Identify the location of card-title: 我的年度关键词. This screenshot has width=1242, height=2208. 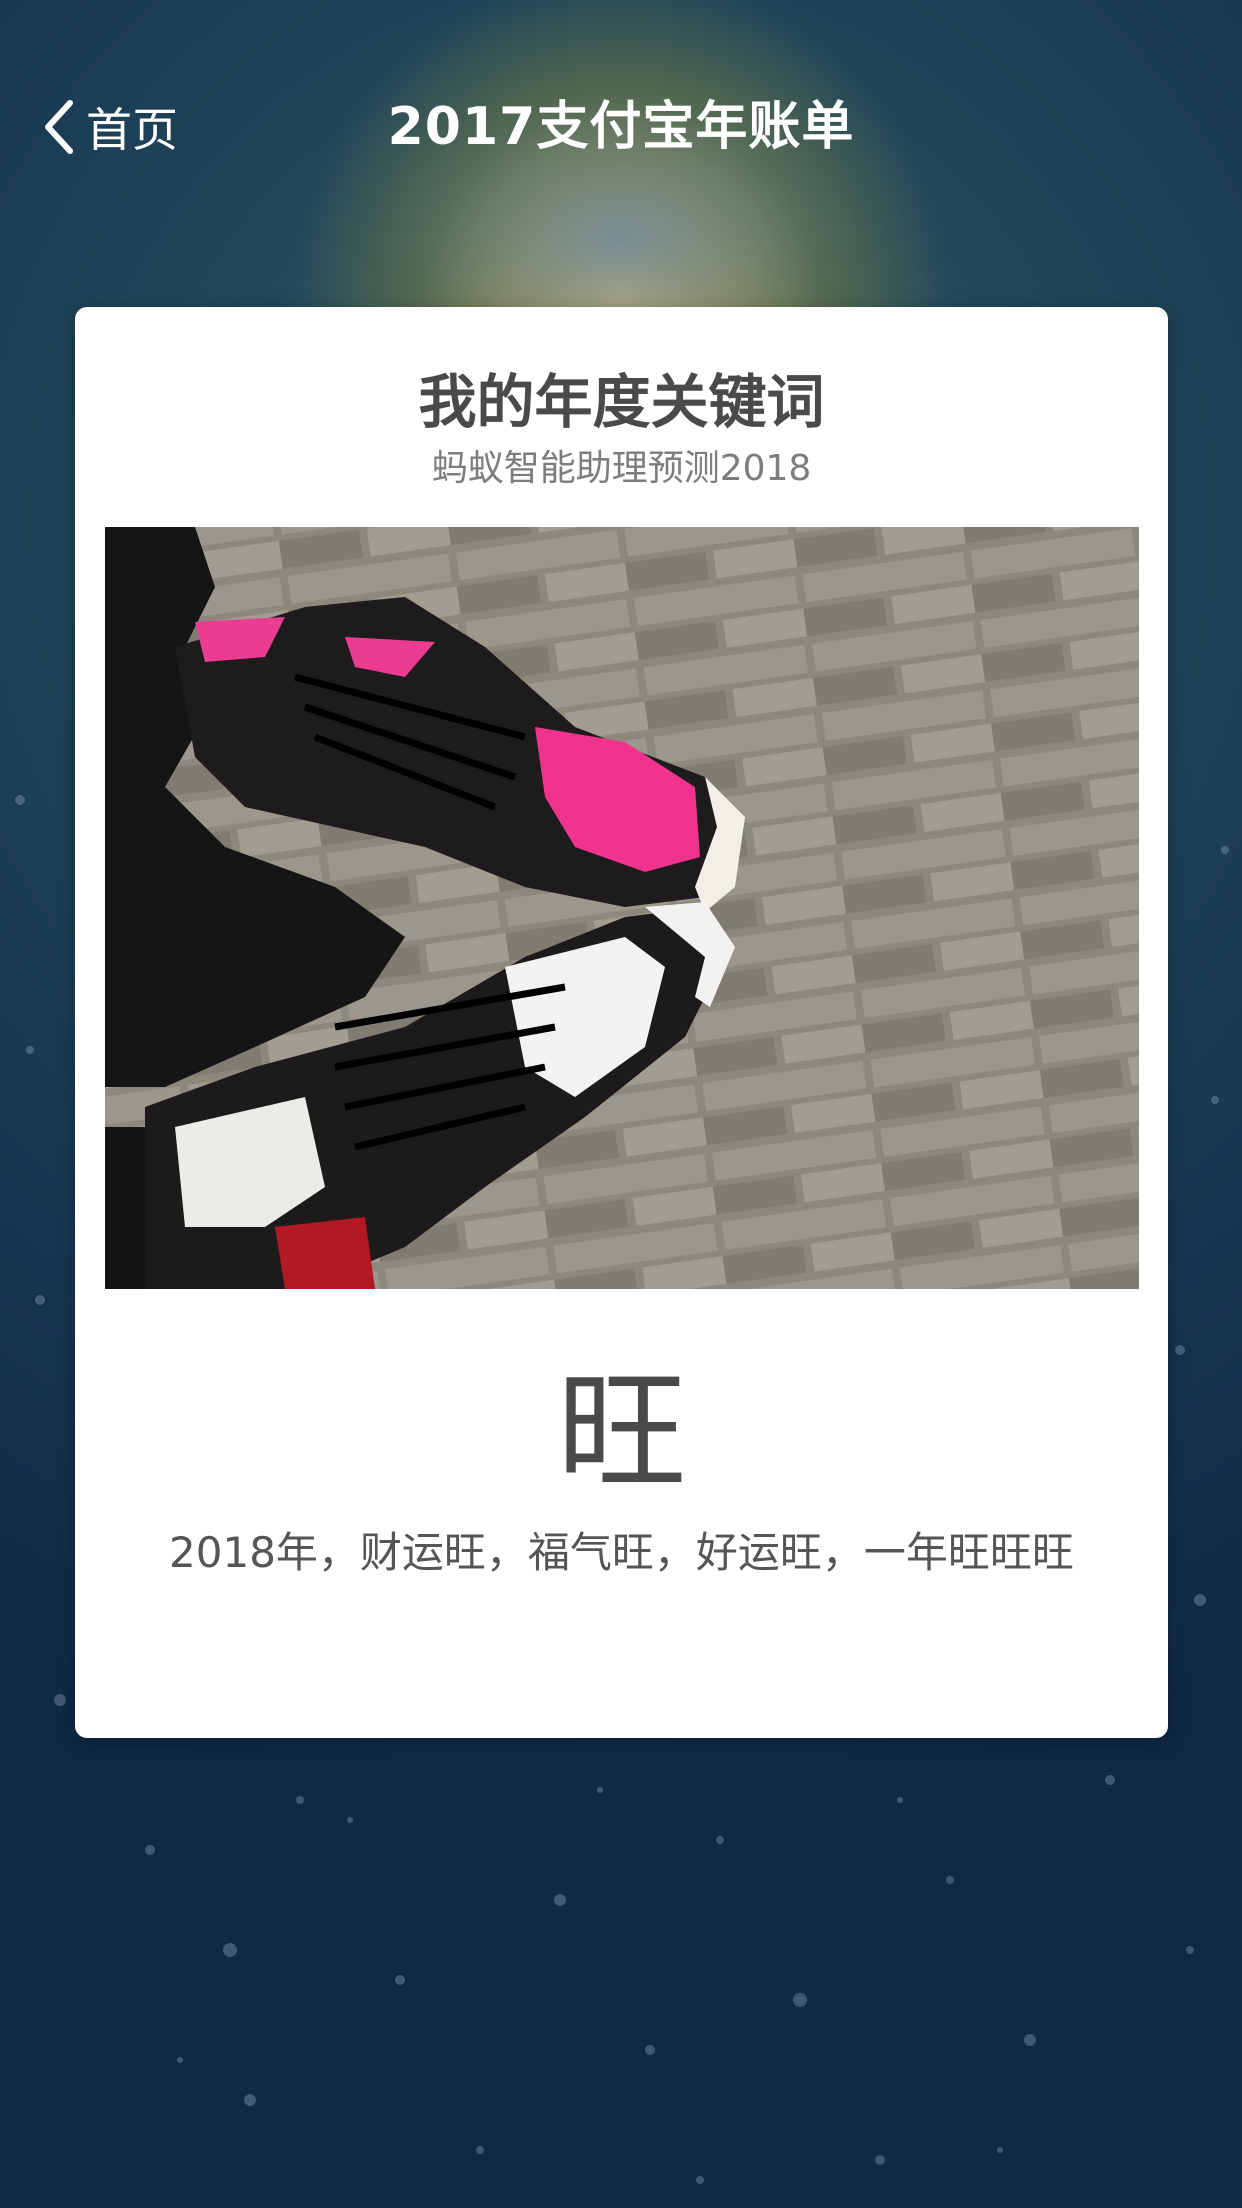
(621, 402).